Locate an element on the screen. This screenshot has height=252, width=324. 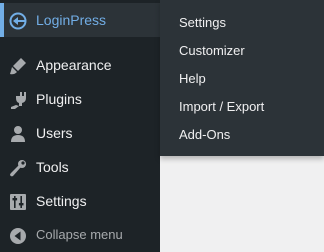
sidebar-item-settings: Settings is located at coordinates (80, 201).